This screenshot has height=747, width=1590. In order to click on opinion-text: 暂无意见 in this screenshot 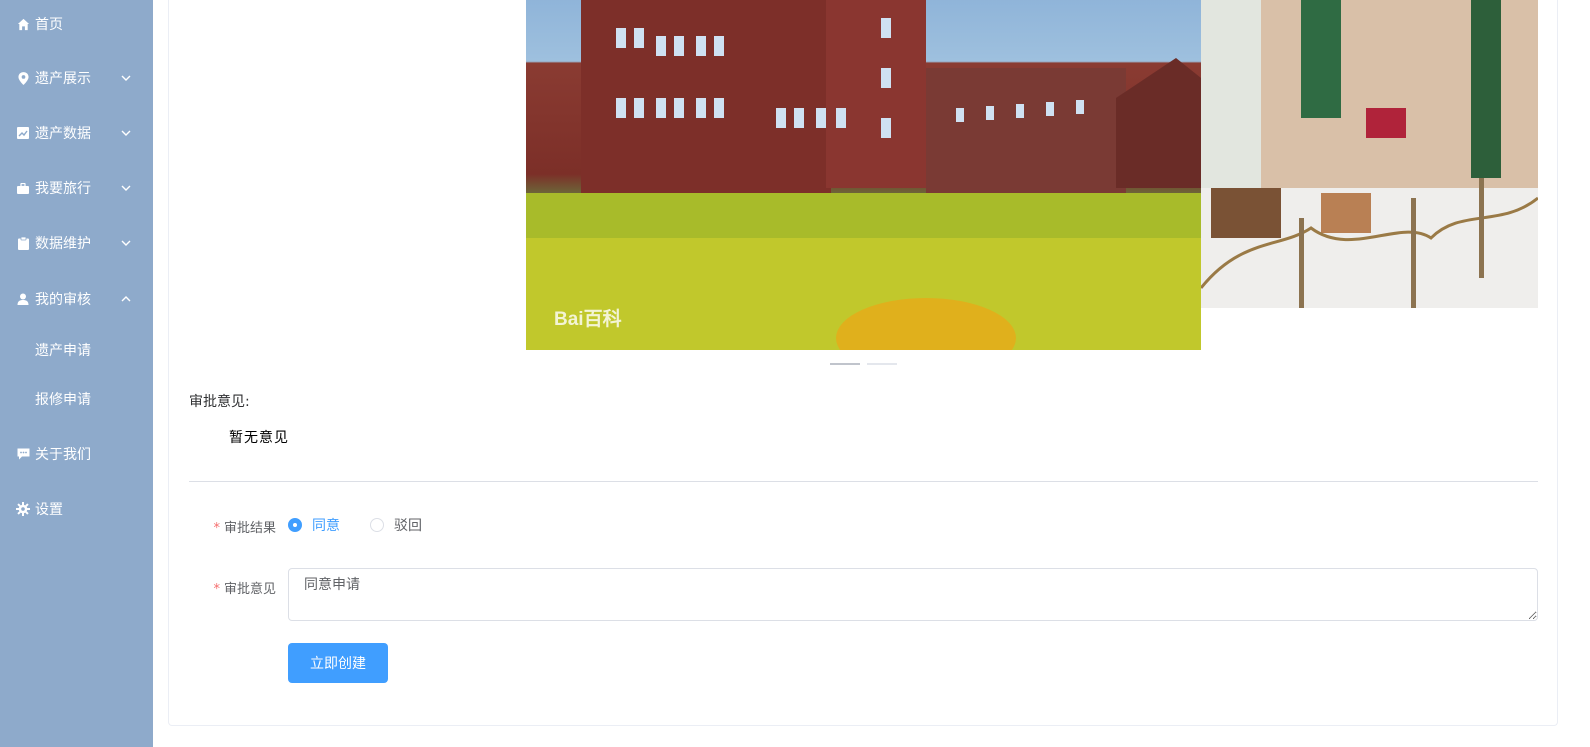, I will do `click(259, 438)`.